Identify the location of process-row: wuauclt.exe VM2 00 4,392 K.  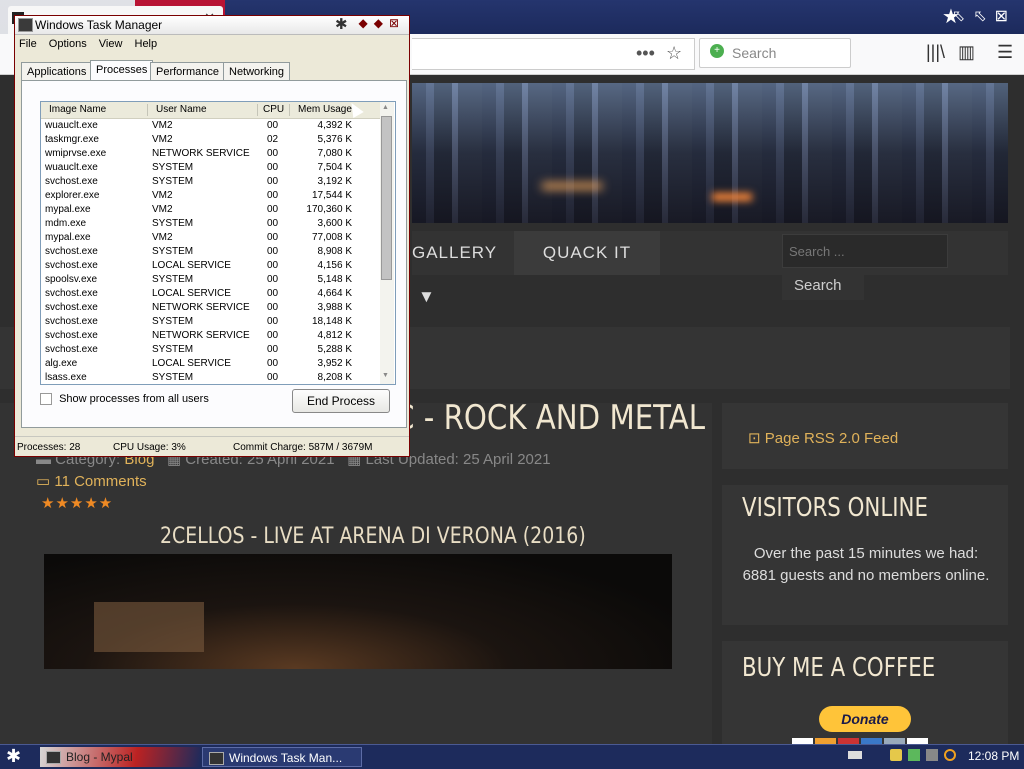
(211, 126).